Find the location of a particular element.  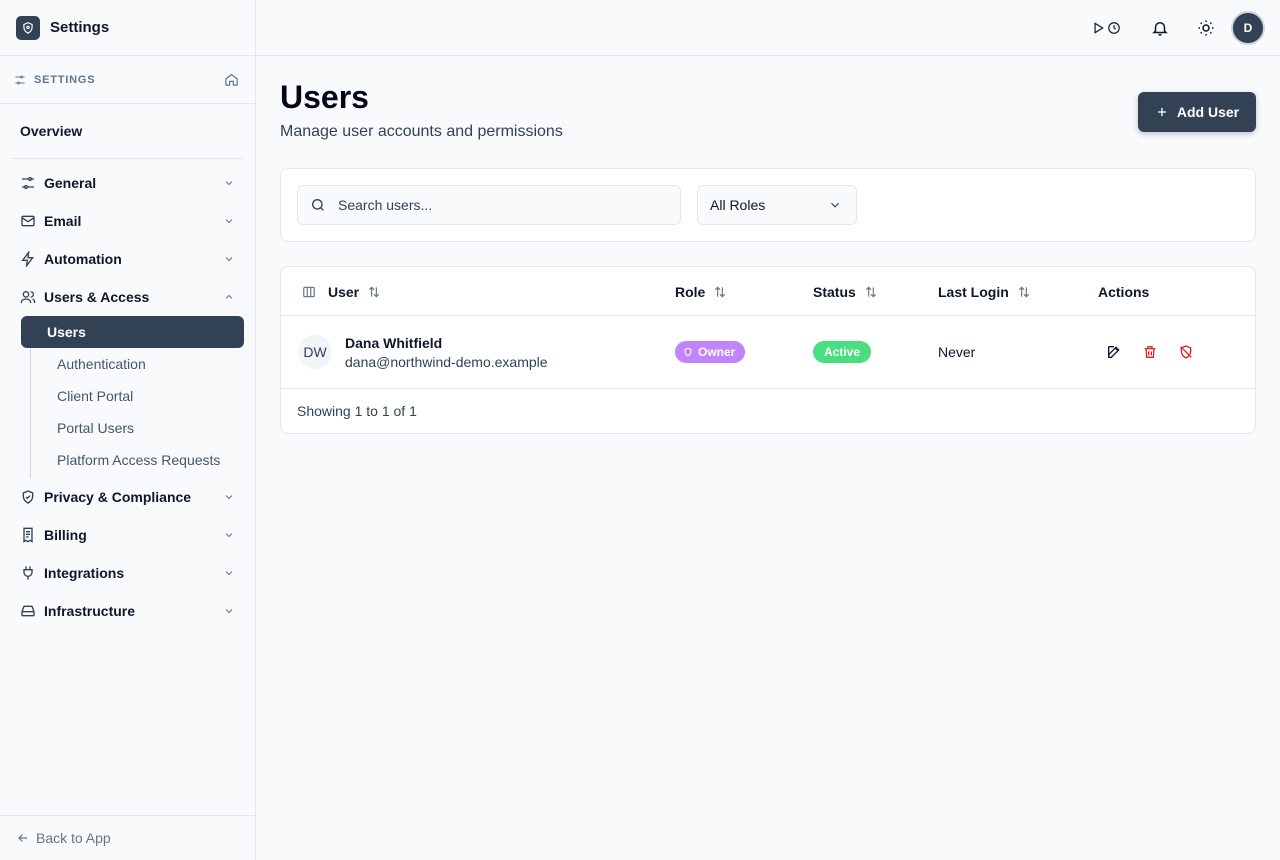

home-icon is located at coordinates (231, 79).